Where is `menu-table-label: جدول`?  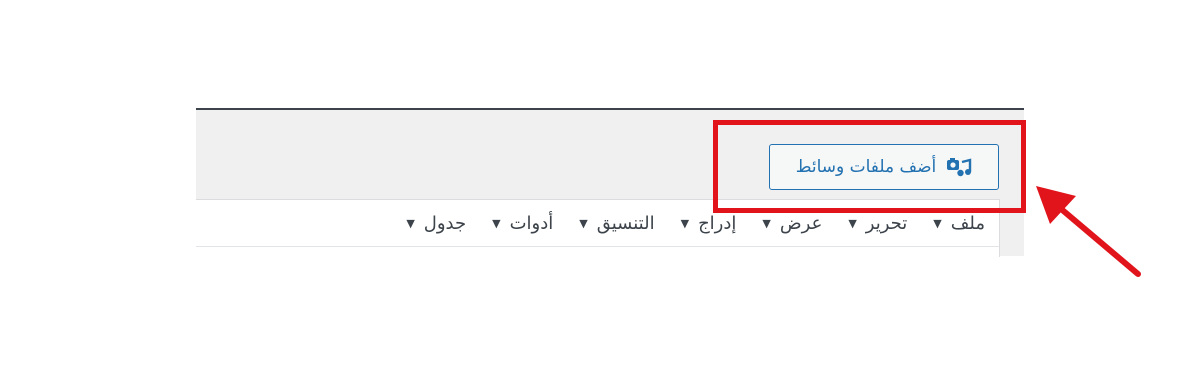 menu-table-label: جدول is located at coordinates (445, 223).